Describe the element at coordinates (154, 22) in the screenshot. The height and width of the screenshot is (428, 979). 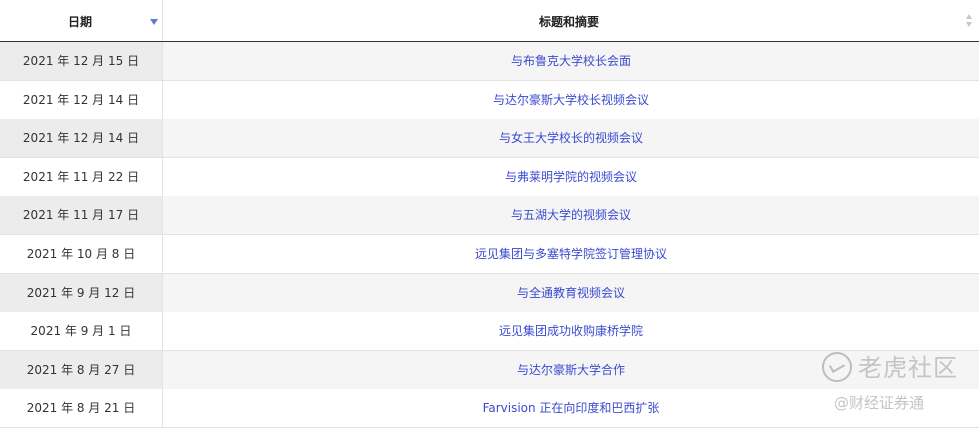
I see `sort-descending-icon` at that location.